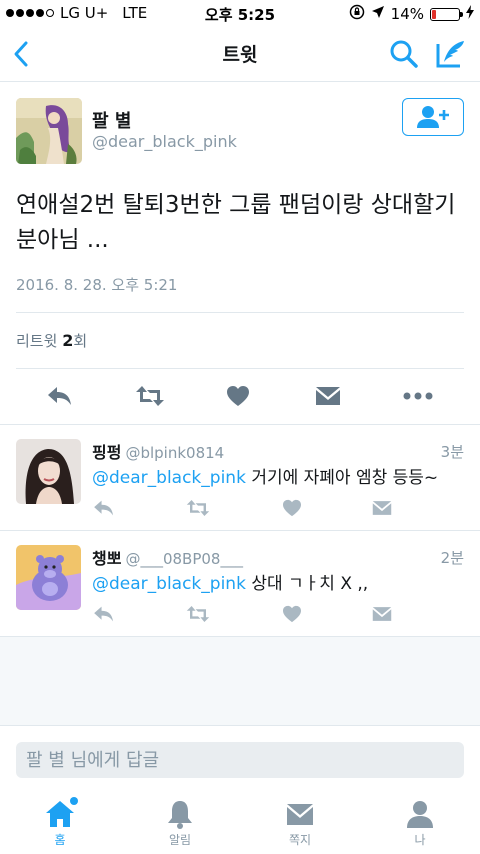 The height and width of the screenshot is (854, 480). Describe the element at coordinates (420, 840) in the screenshot. I see `tab-label: 나` at that location.